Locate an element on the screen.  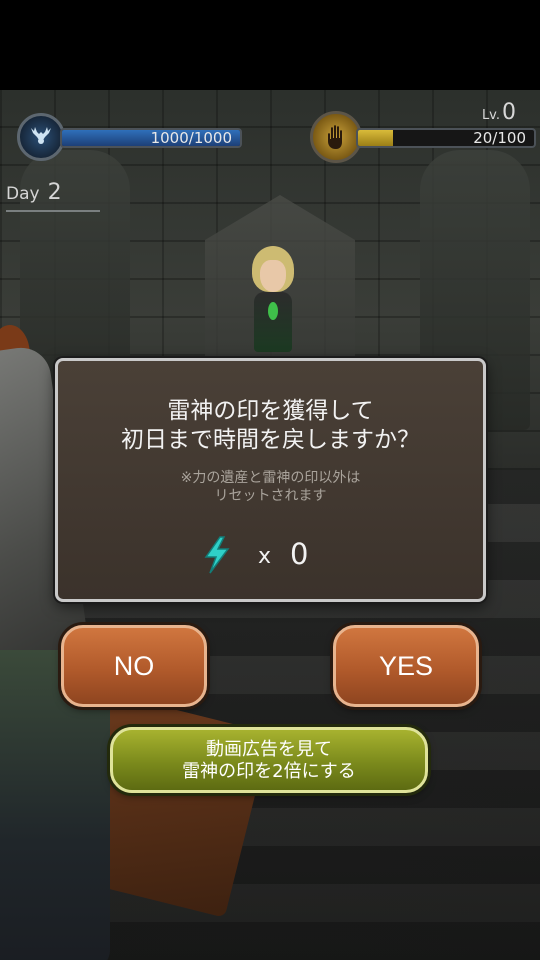
dialog-title: 雷神の印を獲得して 初日まで時間を戻しますか？ is located at coordinates (270, 425).